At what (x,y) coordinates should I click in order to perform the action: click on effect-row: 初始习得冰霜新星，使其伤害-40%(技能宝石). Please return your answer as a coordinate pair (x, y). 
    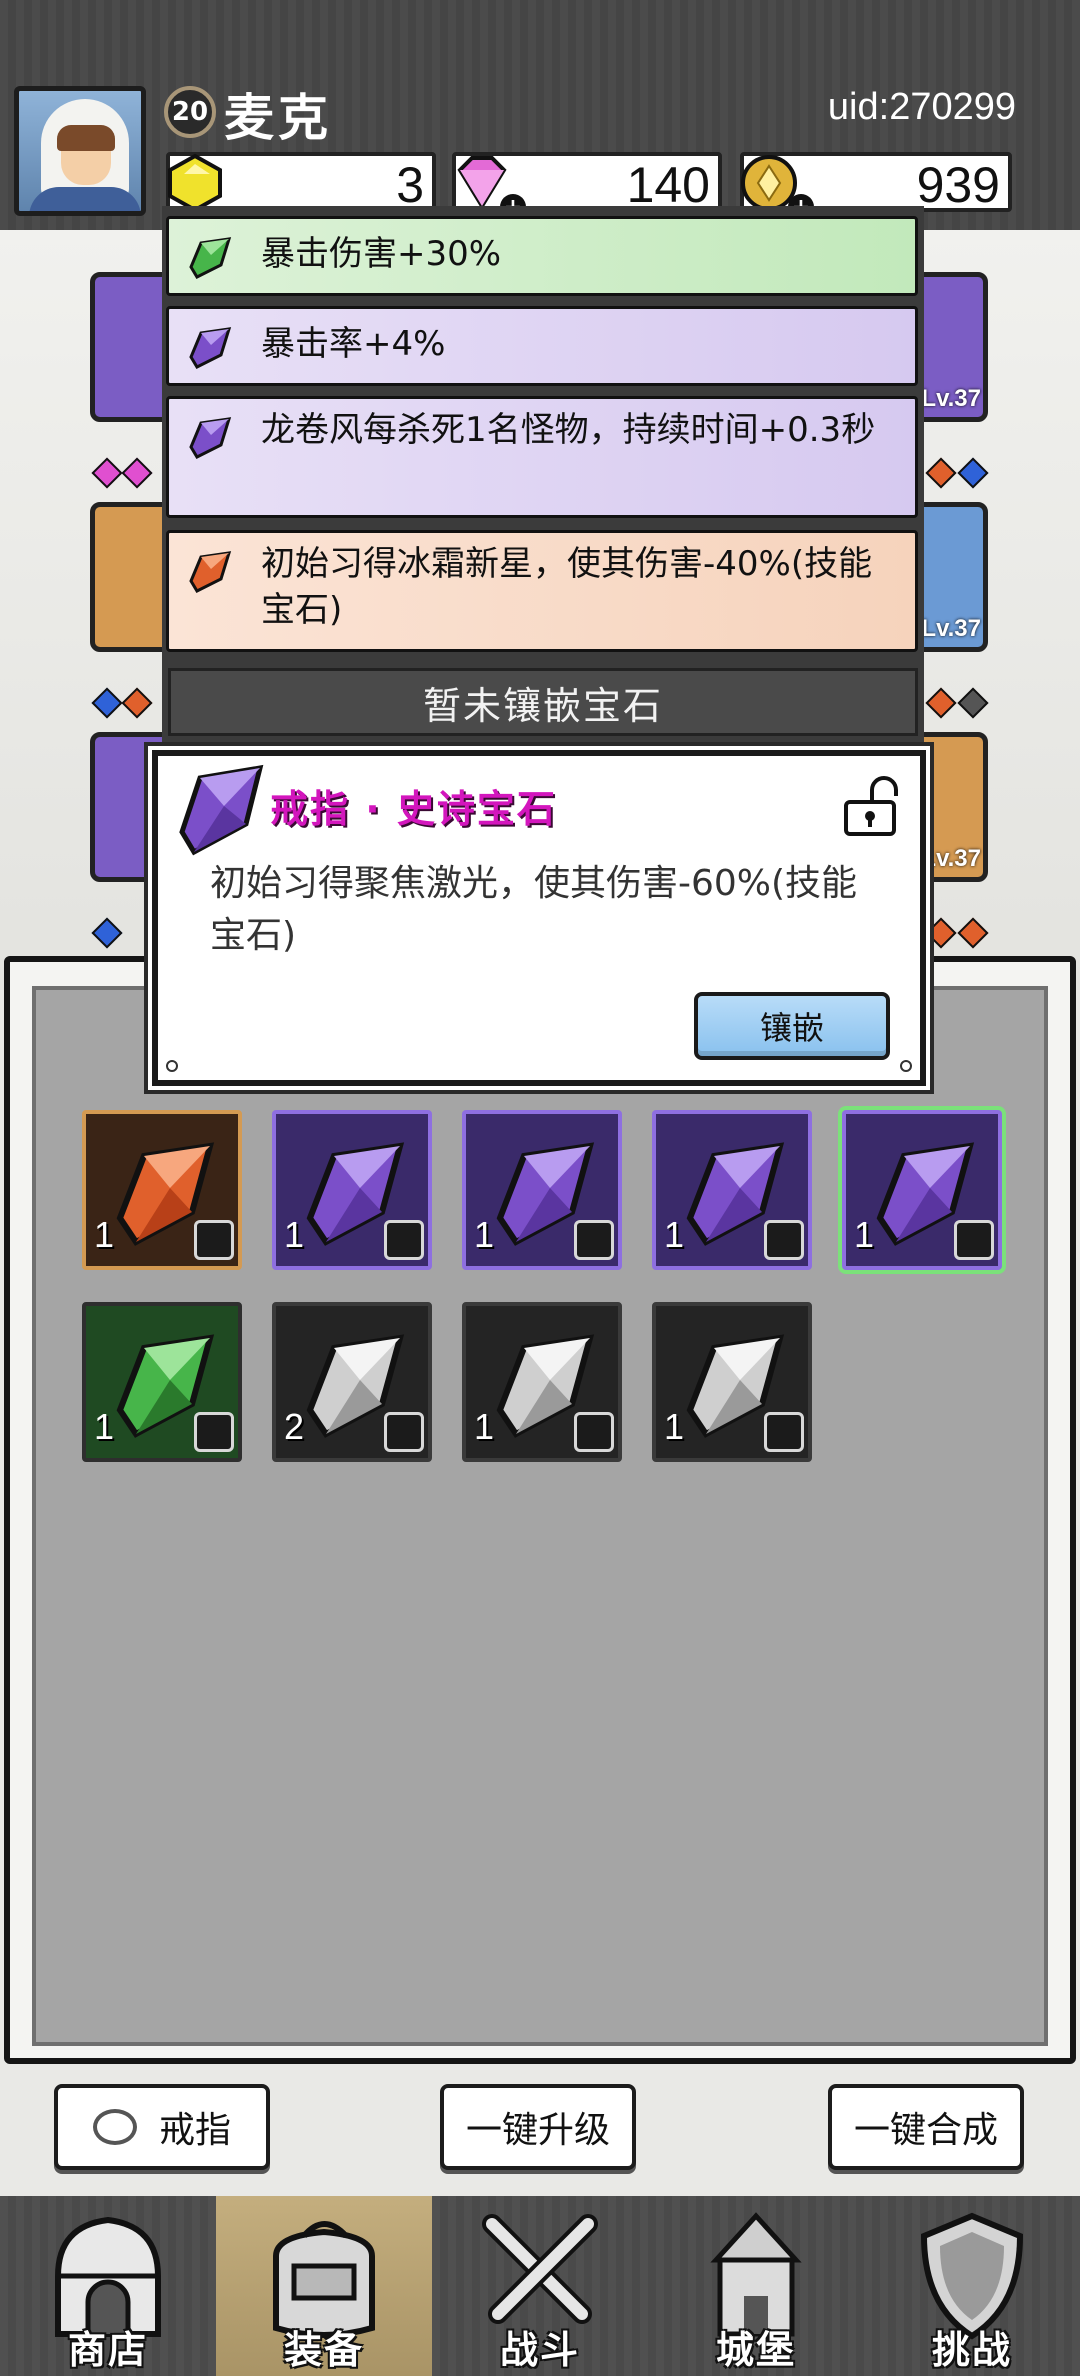
    Looking at the image, I should click on (542, 591).